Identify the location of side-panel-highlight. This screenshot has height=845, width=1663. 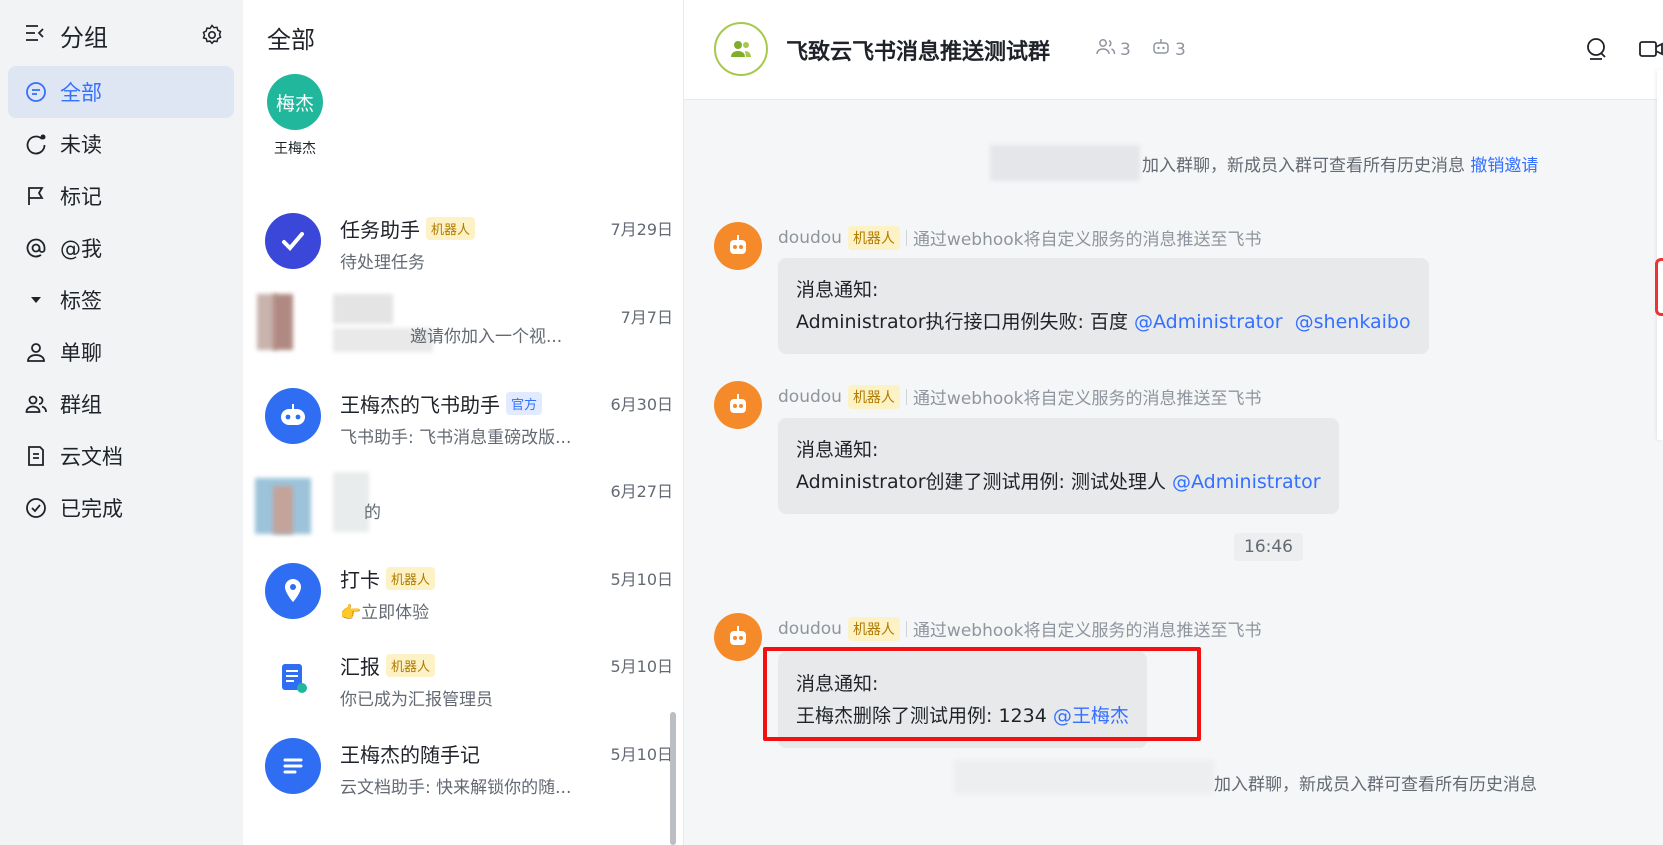
(1659, 287).